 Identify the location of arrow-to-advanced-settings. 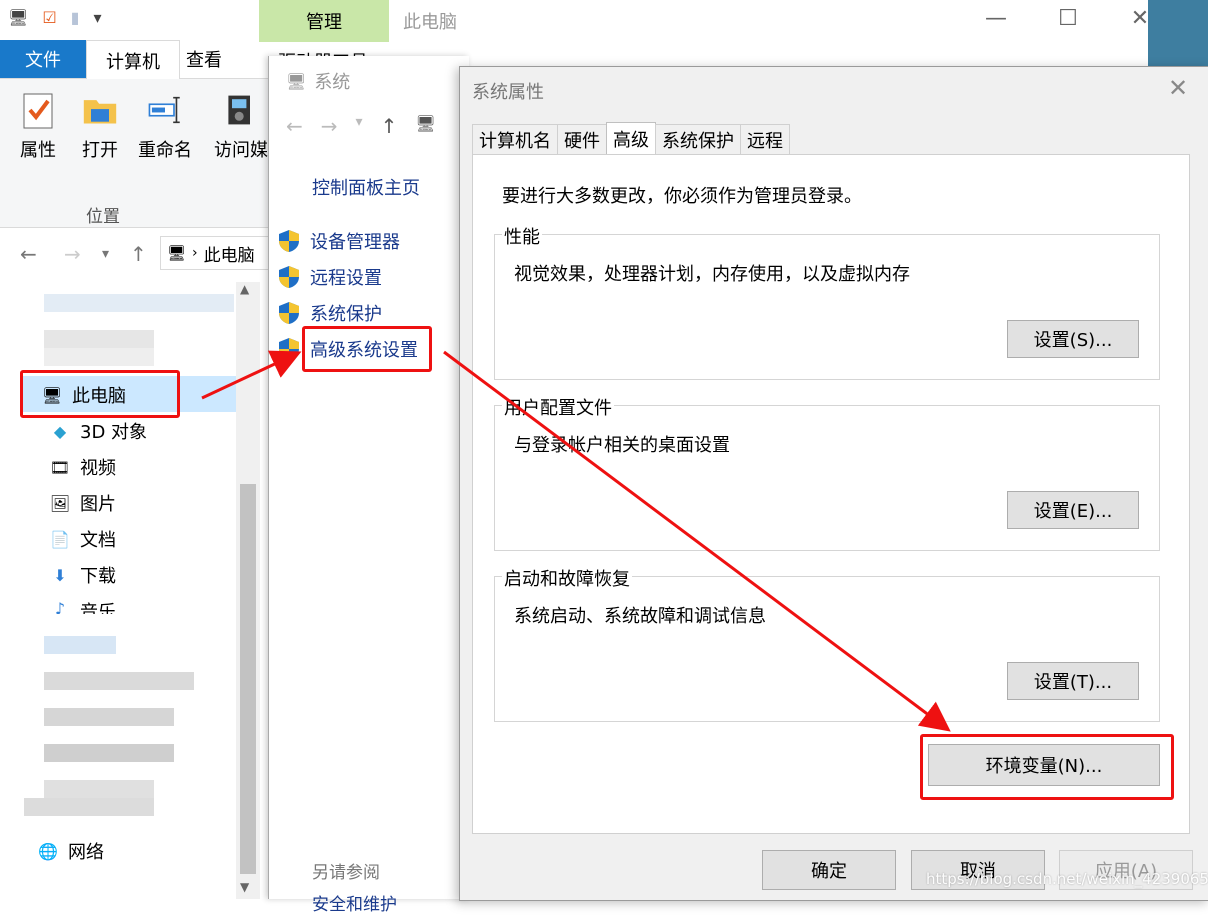
(251, 375).